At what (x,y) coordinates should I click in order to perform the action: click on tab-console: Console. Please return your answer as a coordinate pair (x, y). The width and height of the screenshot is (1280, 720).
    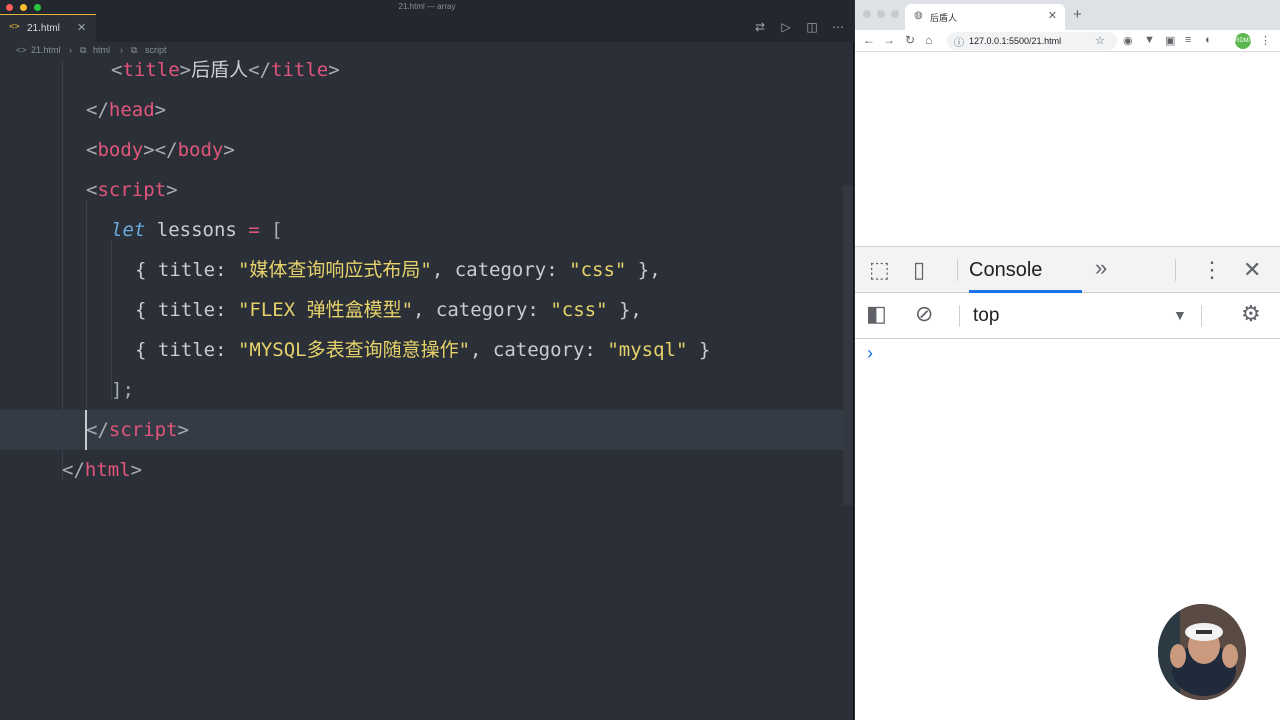
    Looking at the image, I should click on (1005, 270).